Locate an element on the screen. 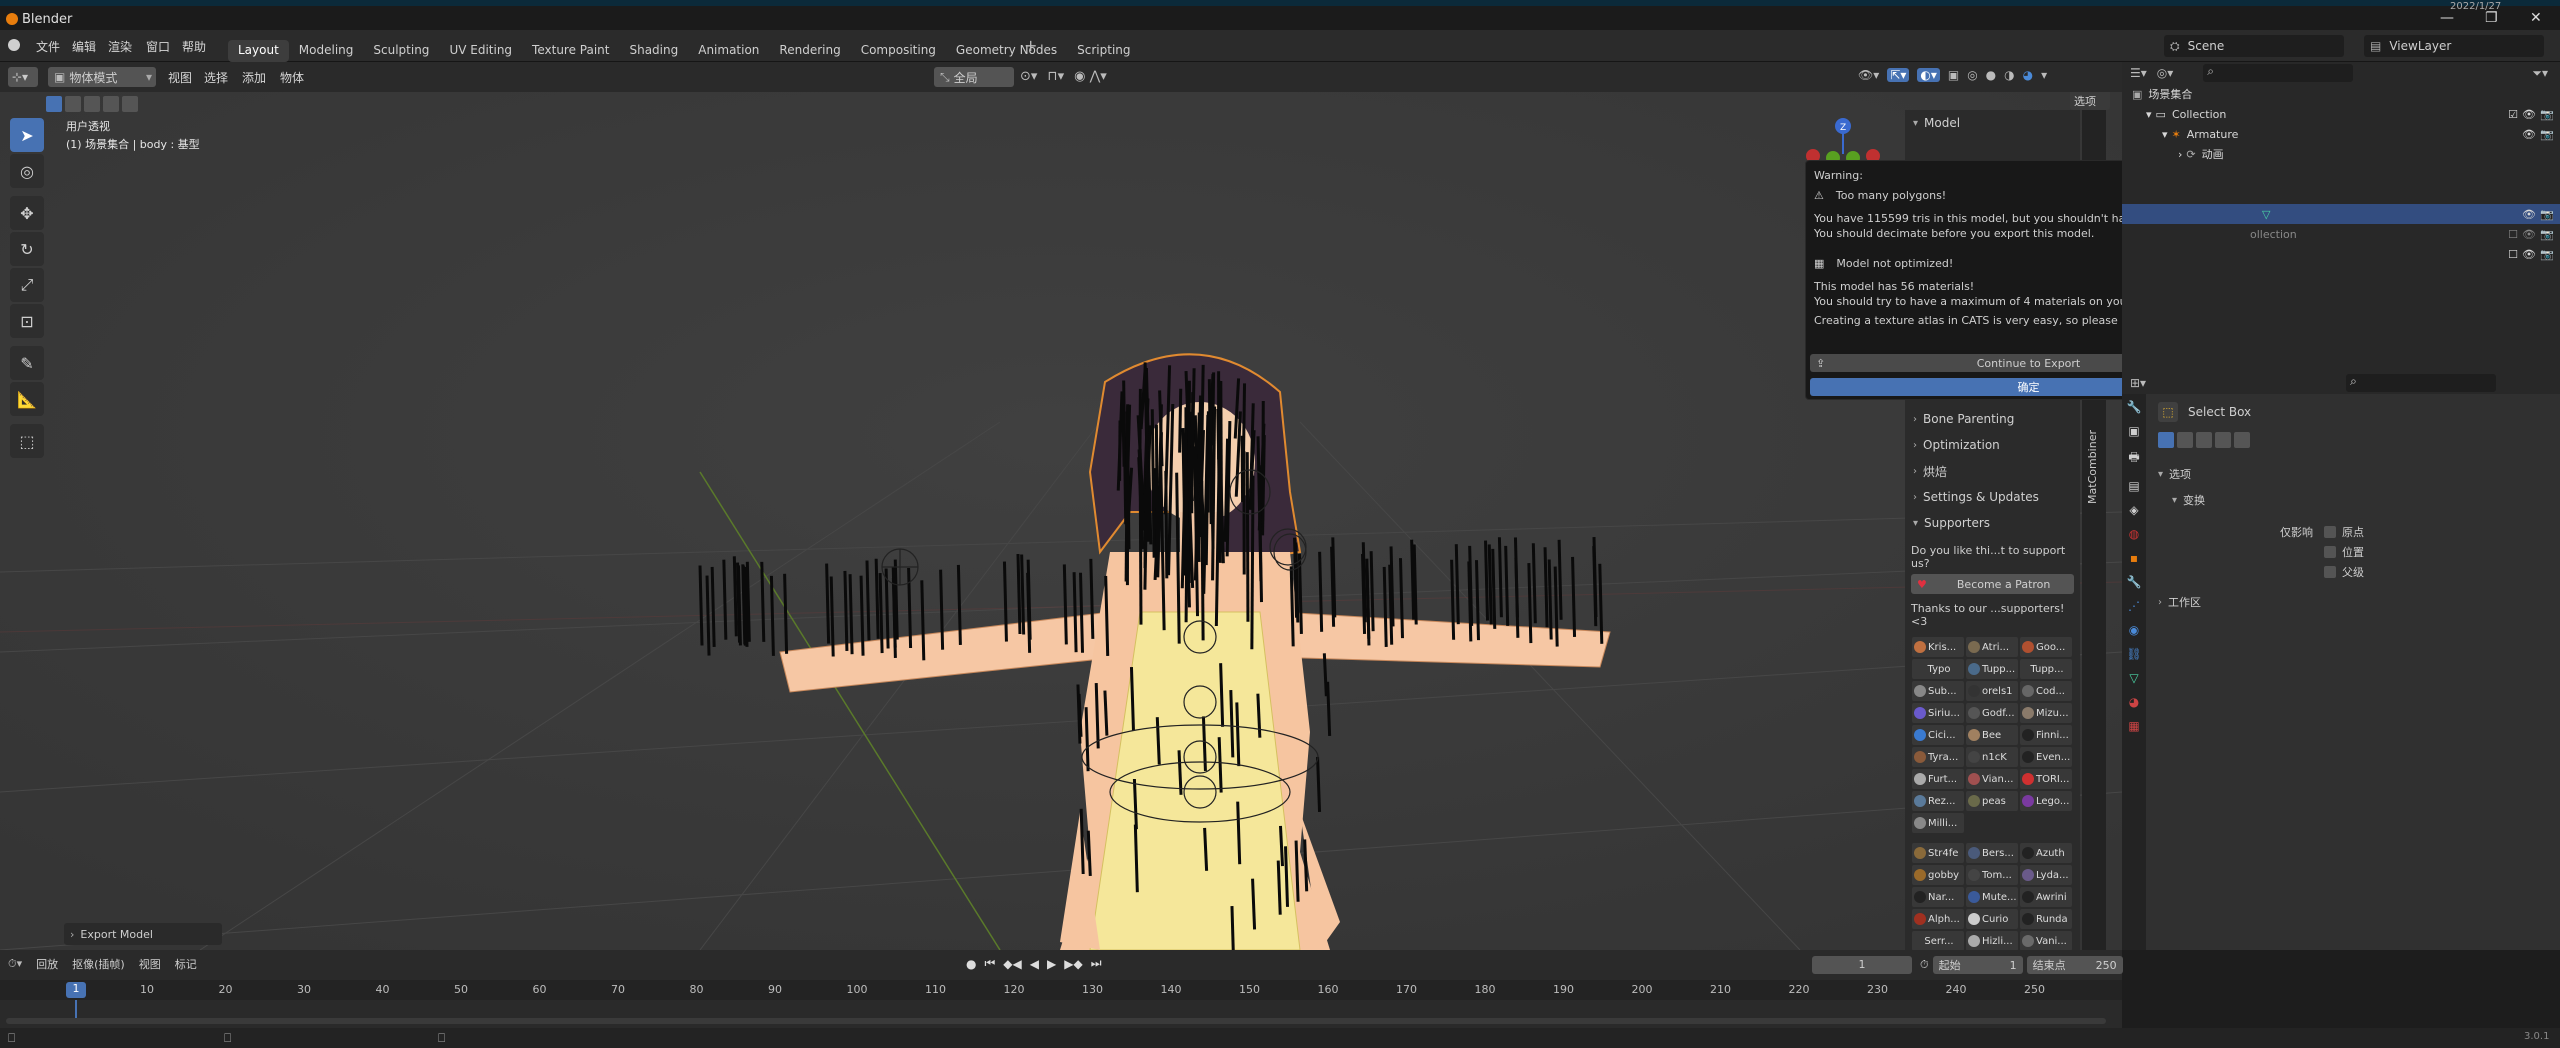 The image size is (2560, 1048). world-tab-icon: ◍ is located at coordinates (2134, 534).